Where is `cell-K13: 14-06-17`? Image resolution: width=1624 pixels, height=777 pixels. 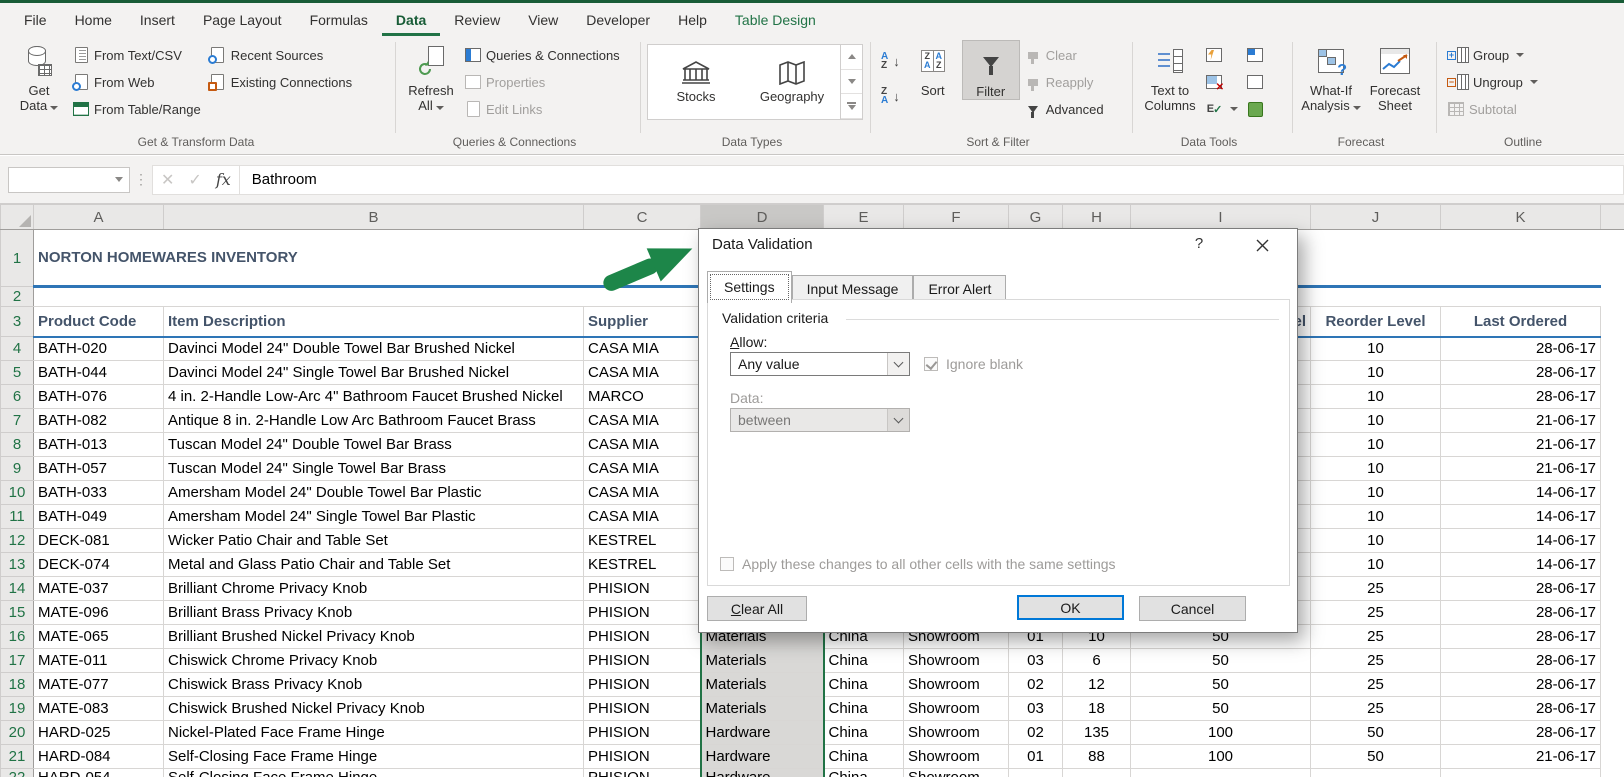
cell-K13: 14-06-17 is located at coordinates (1520, 564).